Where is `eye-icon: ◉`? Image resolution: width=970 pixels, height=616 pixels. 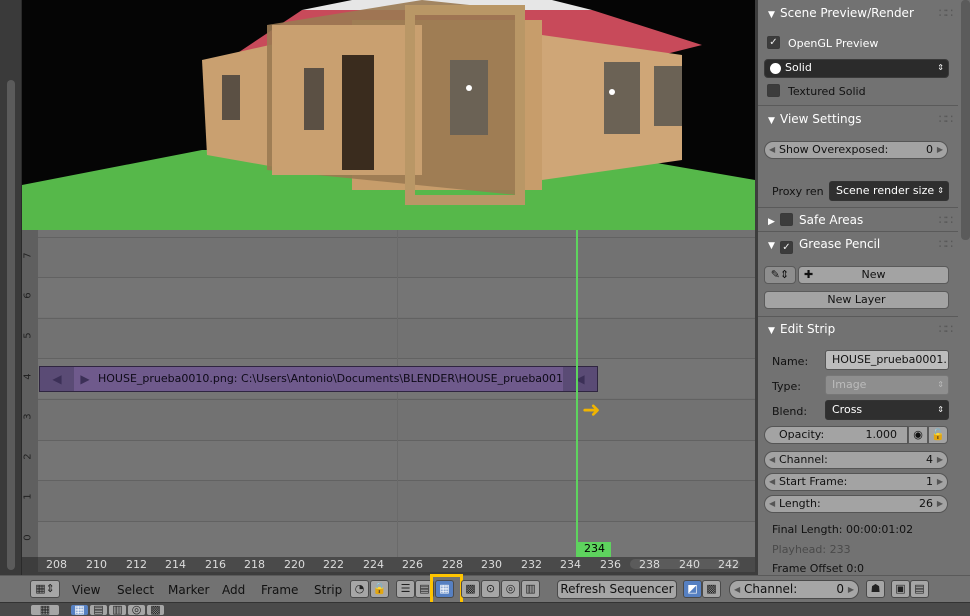 eye-icon: ◉ is located at coordinates (918, 435).